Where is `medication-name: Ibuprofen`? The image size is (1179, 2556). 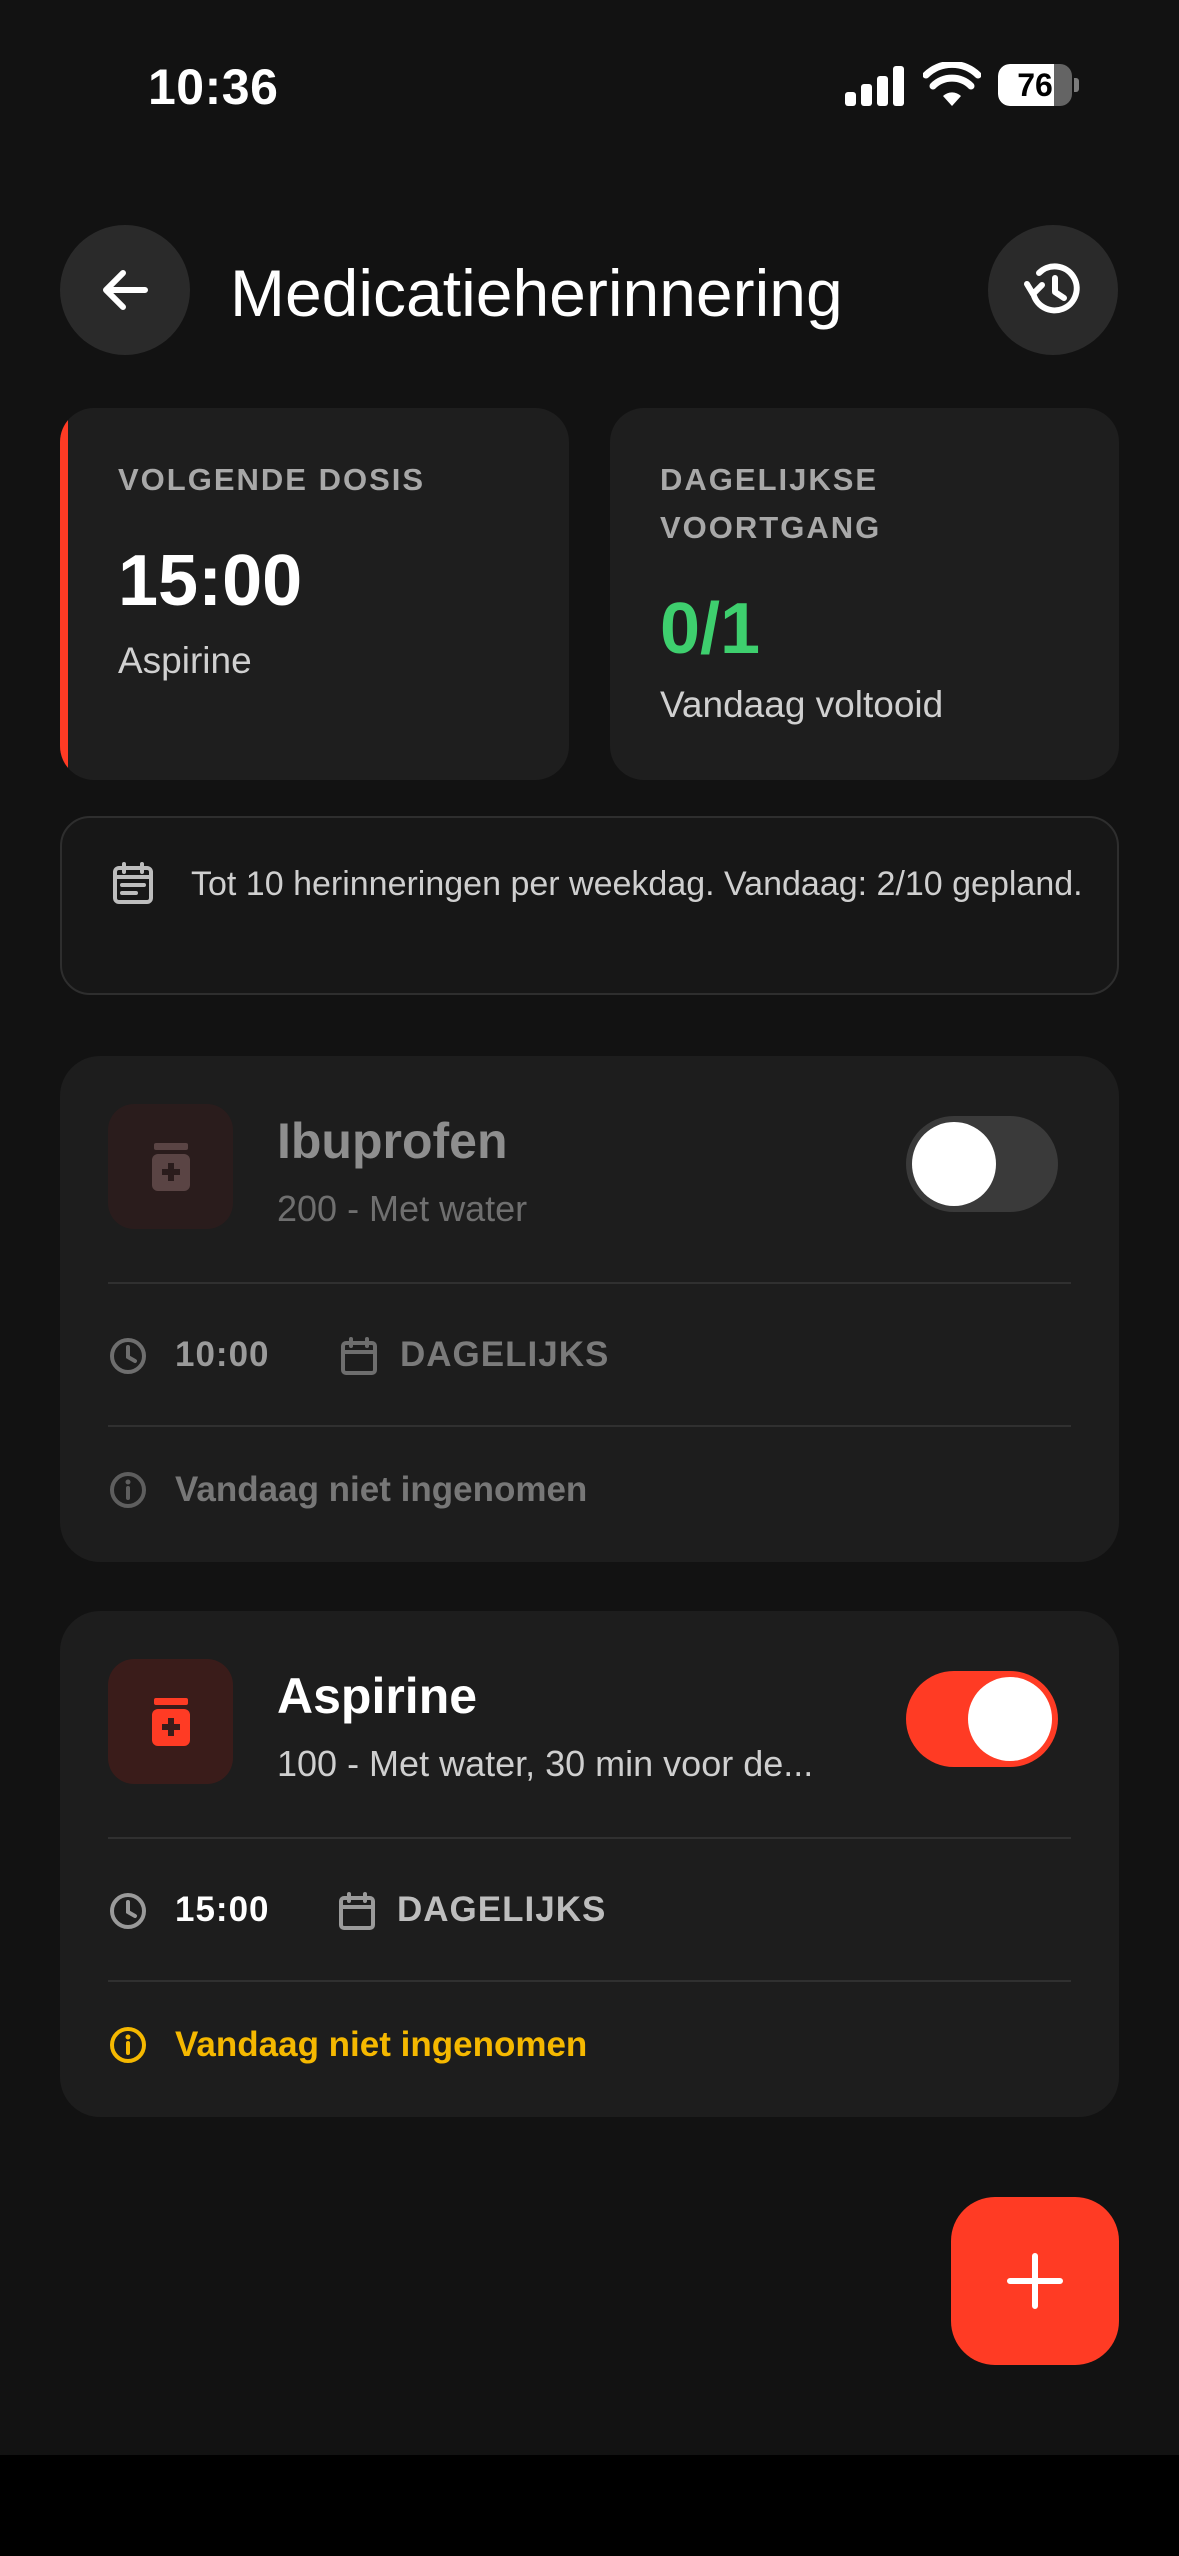 medication-name: Ibuprofen is located at coordinates (392, 1141).